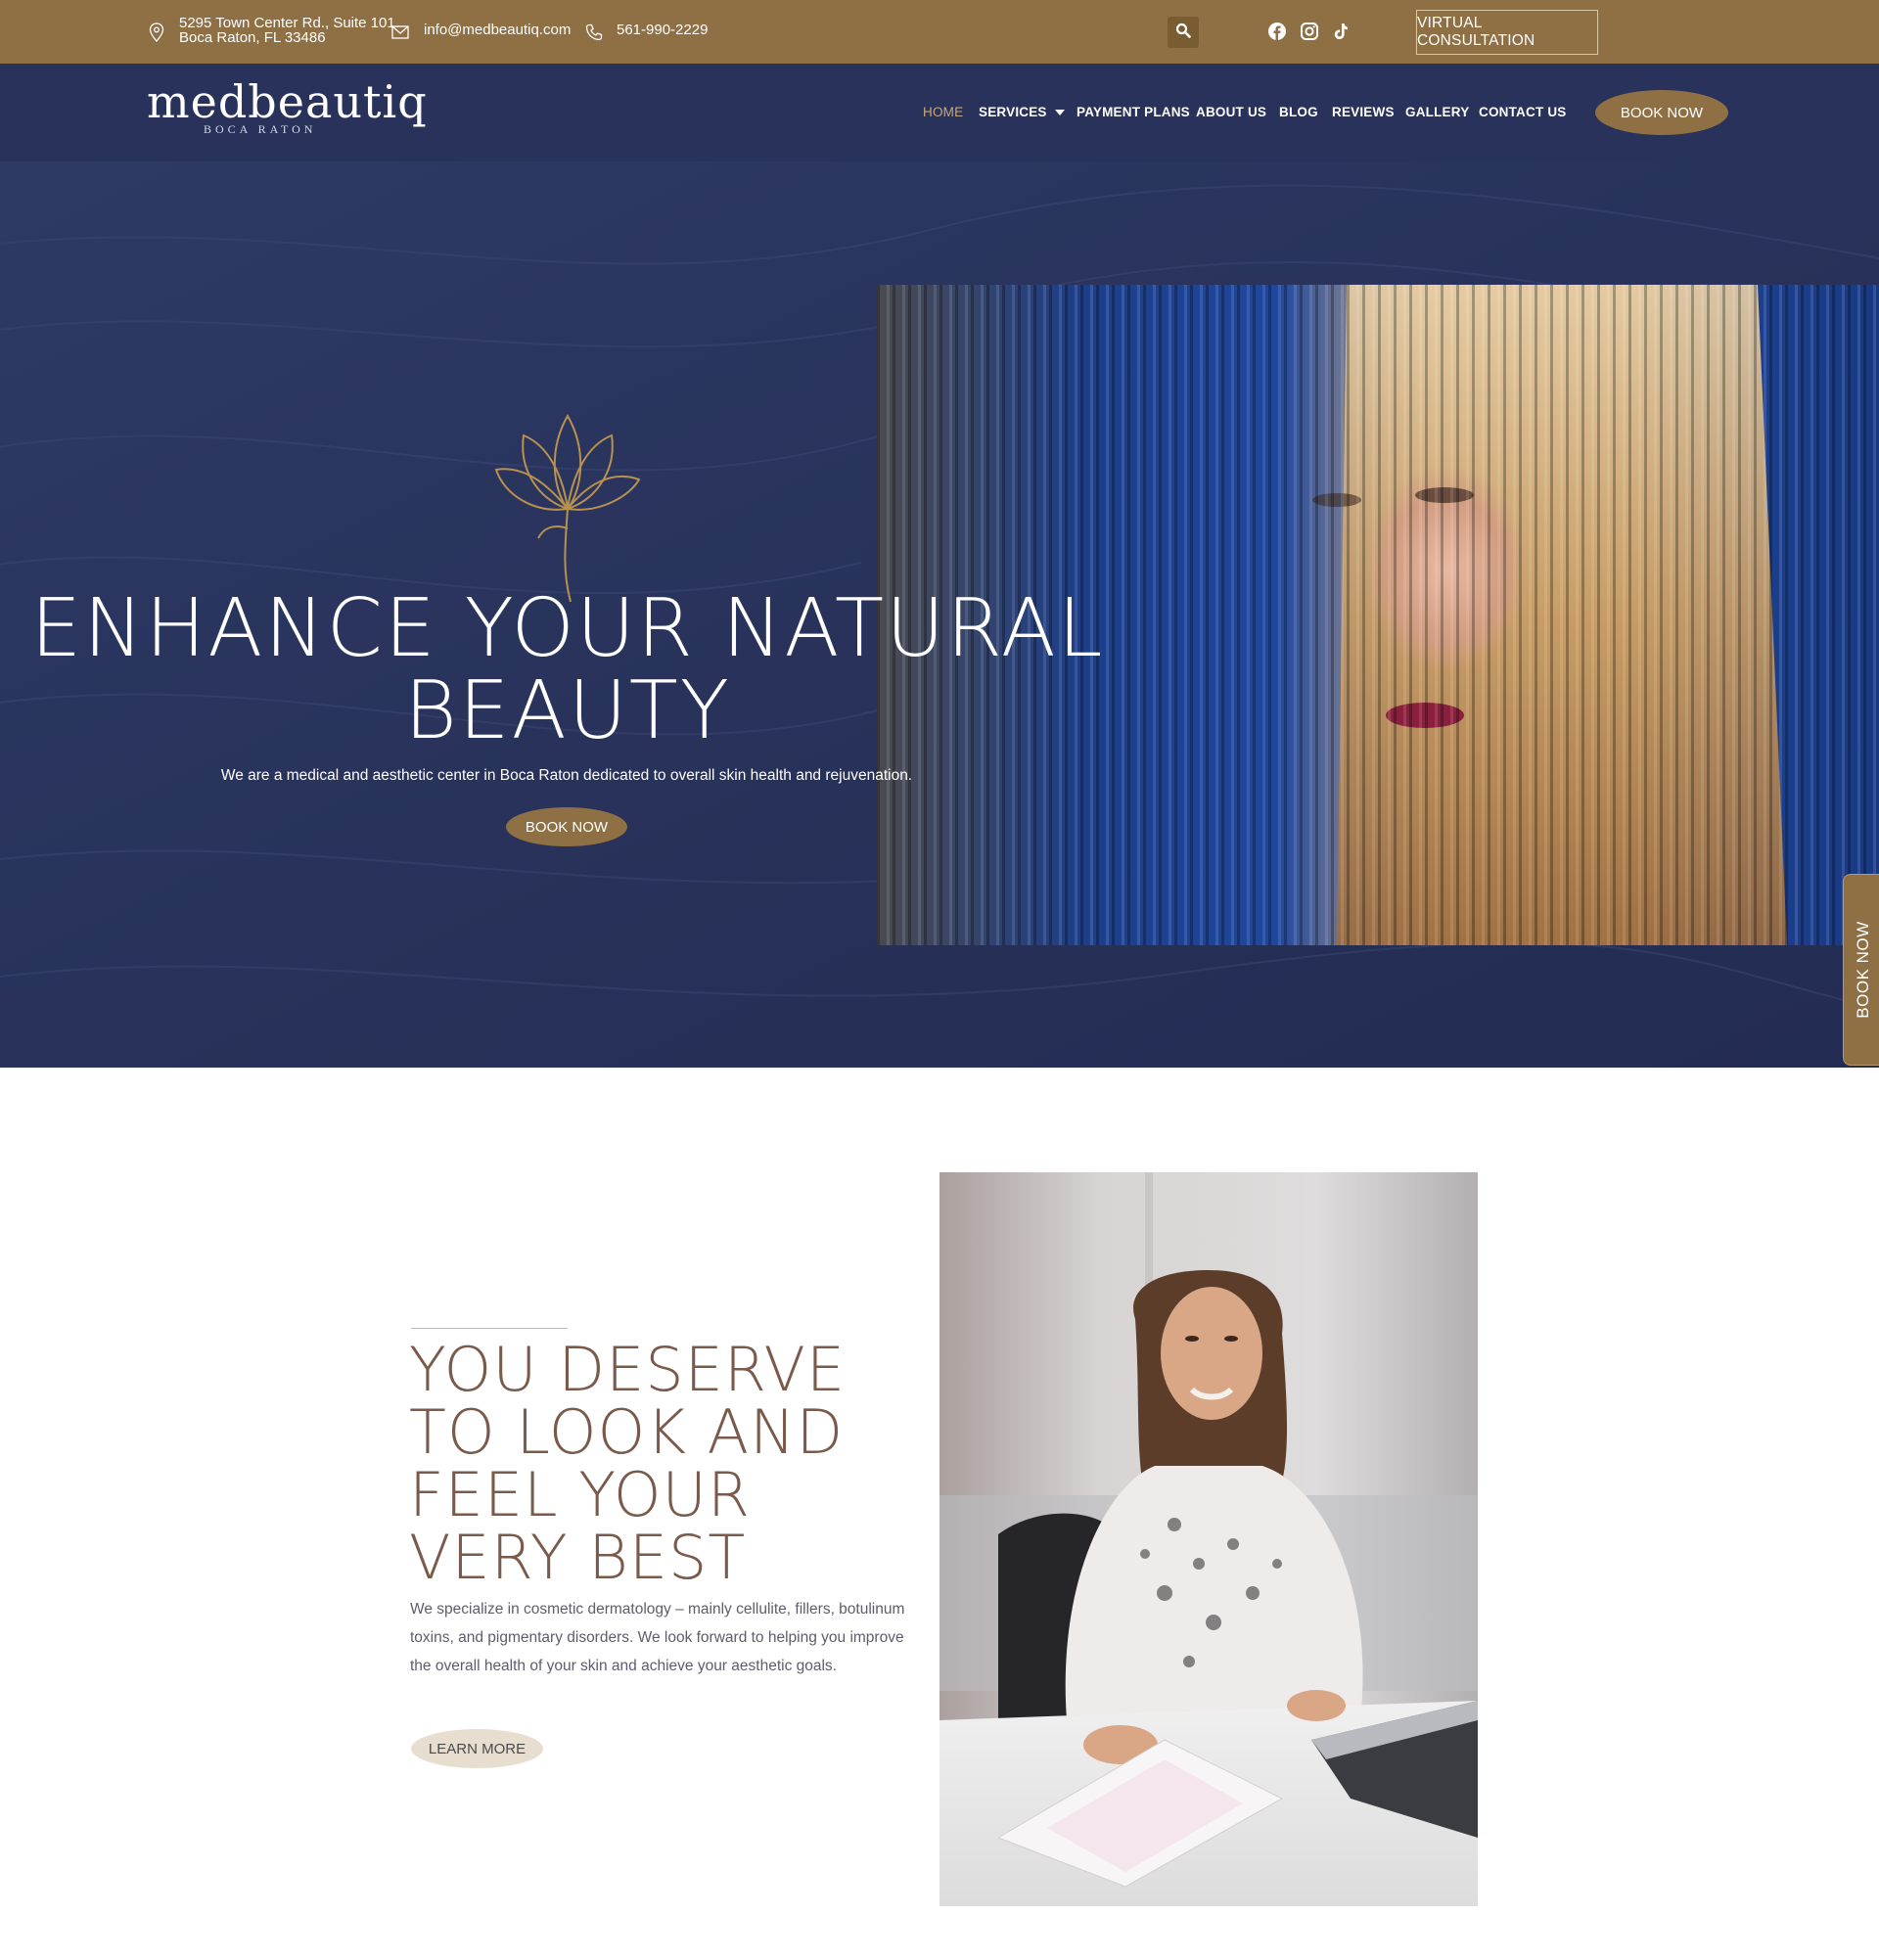 This screenshot has width=1879, height=1960. Describe the element at coordinates (1661, 112) in the screenshot. I see `book-now-nav-button: BOOK NOW` at that location.